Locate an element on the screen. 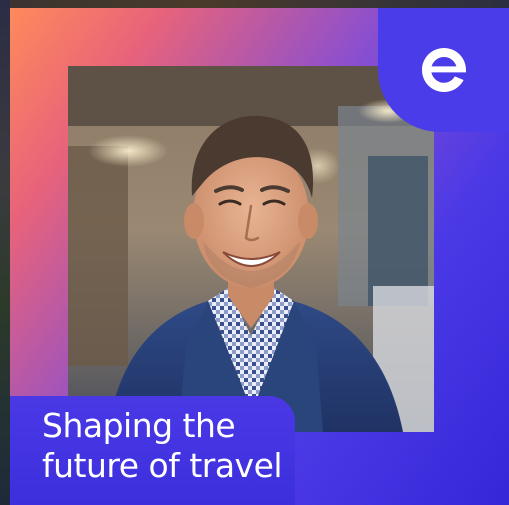 The height and width of the screenshot is (505, 509). headline: Shaping the future of travel is located at coordinates (162, 446).